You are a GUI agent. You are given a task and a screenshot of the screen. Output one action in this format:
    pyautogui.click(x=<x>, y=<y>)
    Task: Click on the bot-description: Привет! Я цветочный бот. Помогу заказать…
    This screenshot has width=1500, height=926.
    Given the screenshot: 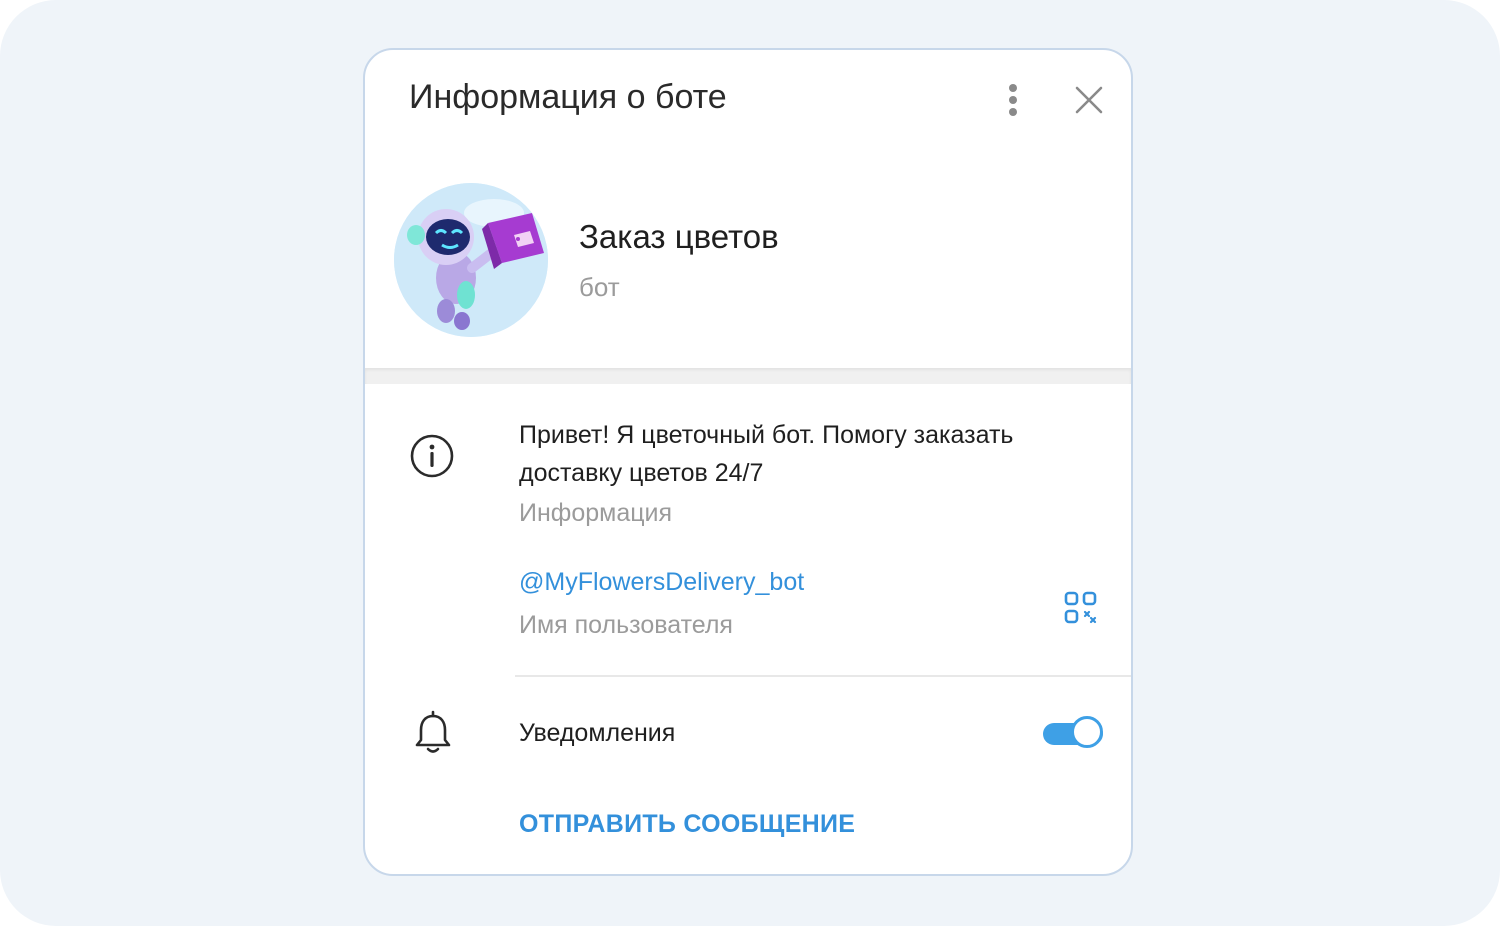 What is the action you would take?
    pyautogui.click(x=766, y=454)
    